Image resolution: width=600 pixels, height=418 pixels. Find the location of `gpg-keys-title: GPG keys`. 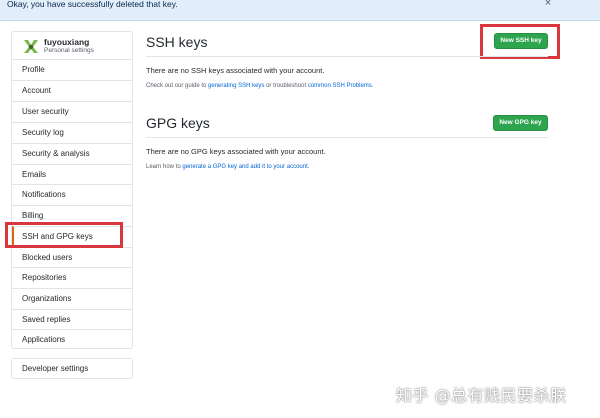

gpg-keys-title: GPG keys is located at coordinates (178, 123).